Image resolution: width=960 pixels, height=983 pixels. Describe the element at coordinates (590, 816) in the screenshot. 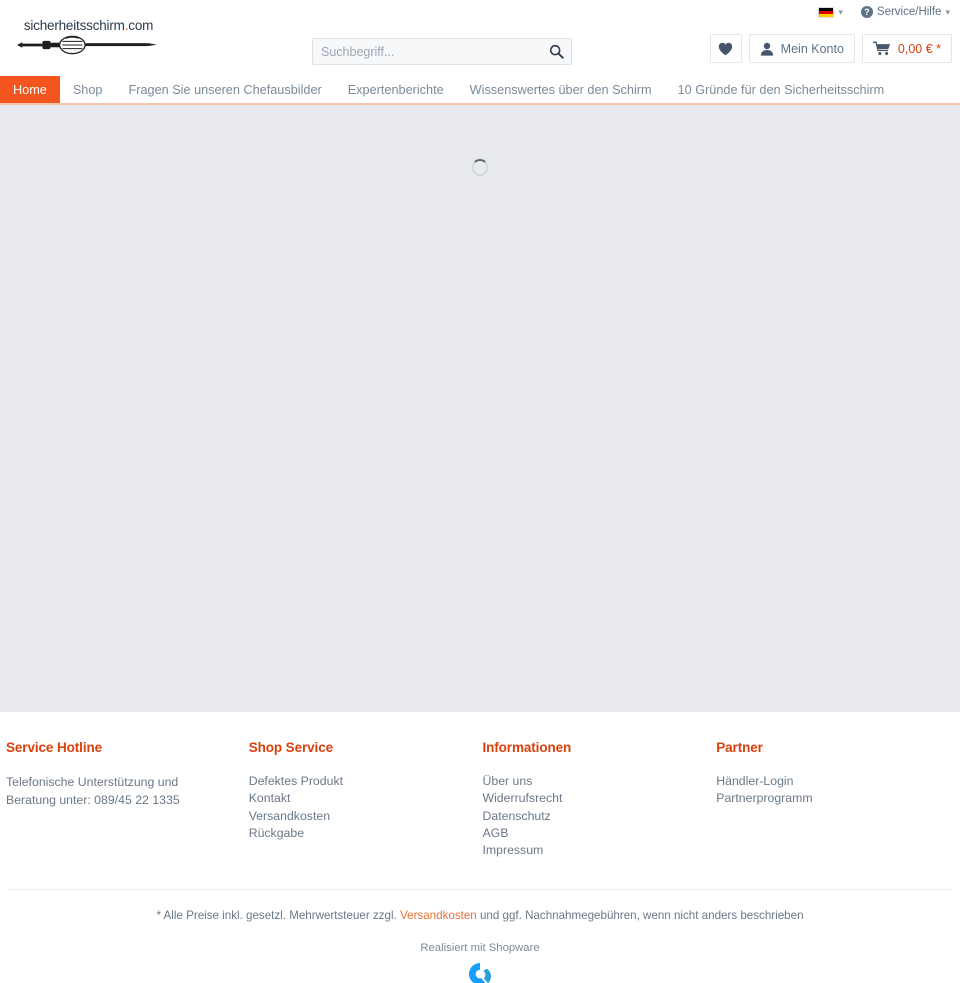

I see `footer-link-datenschutz: Datenschutz` at that location.